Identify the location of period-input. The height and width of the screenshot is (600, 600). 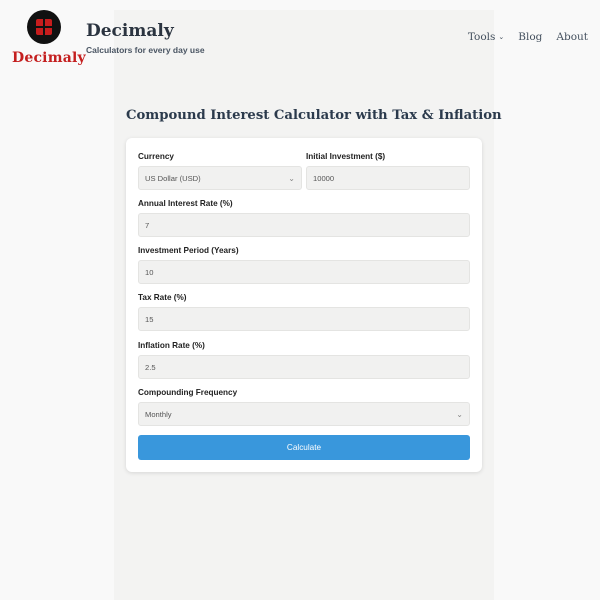
(304, 272).